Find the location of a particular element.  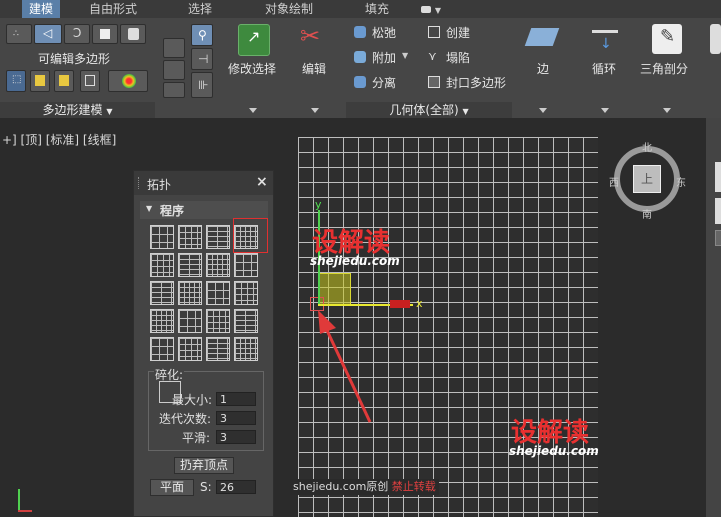

geometry-panel: 松弛 创建 附加 ▼ ⋎ 塌陷 分离 封口多边形 几何体(全部) ▼ is located at coordinates (429, 68).